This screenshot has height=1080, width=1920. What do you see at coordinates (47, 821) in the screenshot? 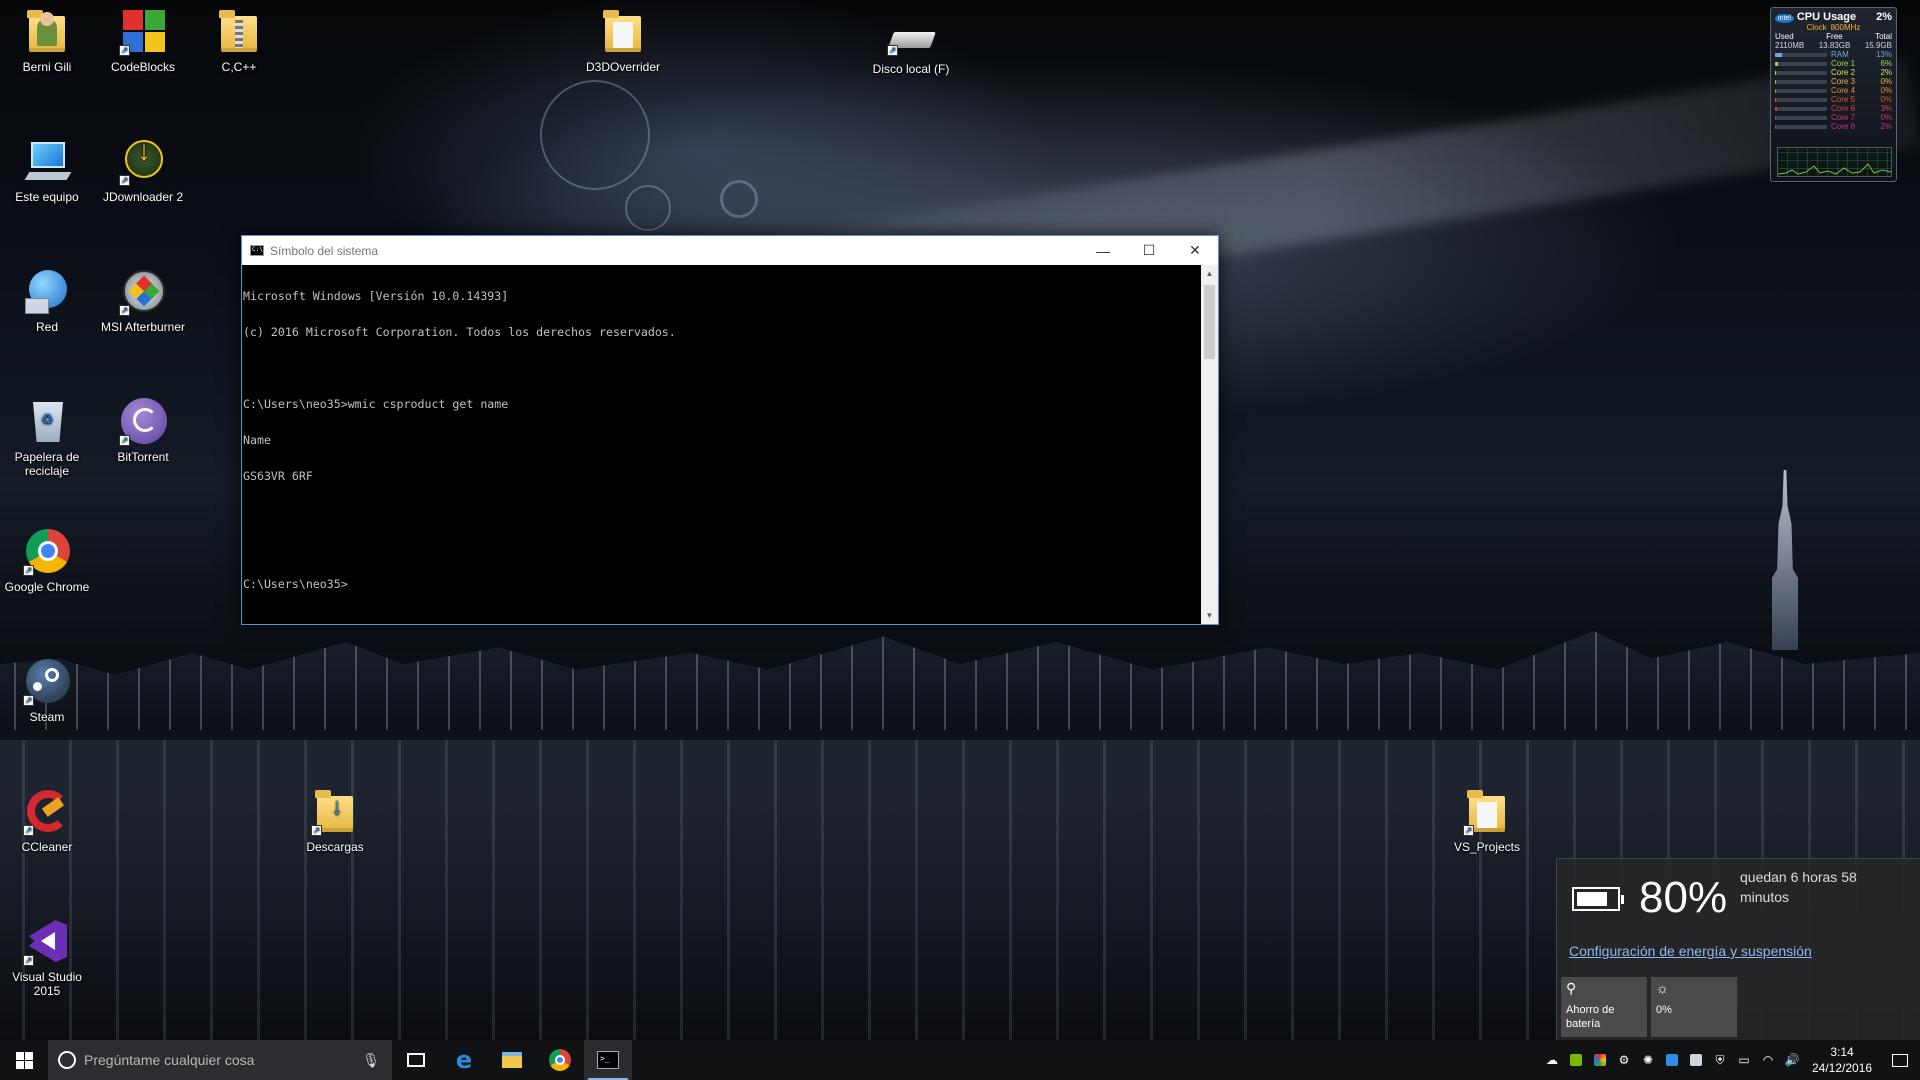
I see `desktop-icon-ccleaner: ↗ CCleaner` at bounding box center [47, 821].